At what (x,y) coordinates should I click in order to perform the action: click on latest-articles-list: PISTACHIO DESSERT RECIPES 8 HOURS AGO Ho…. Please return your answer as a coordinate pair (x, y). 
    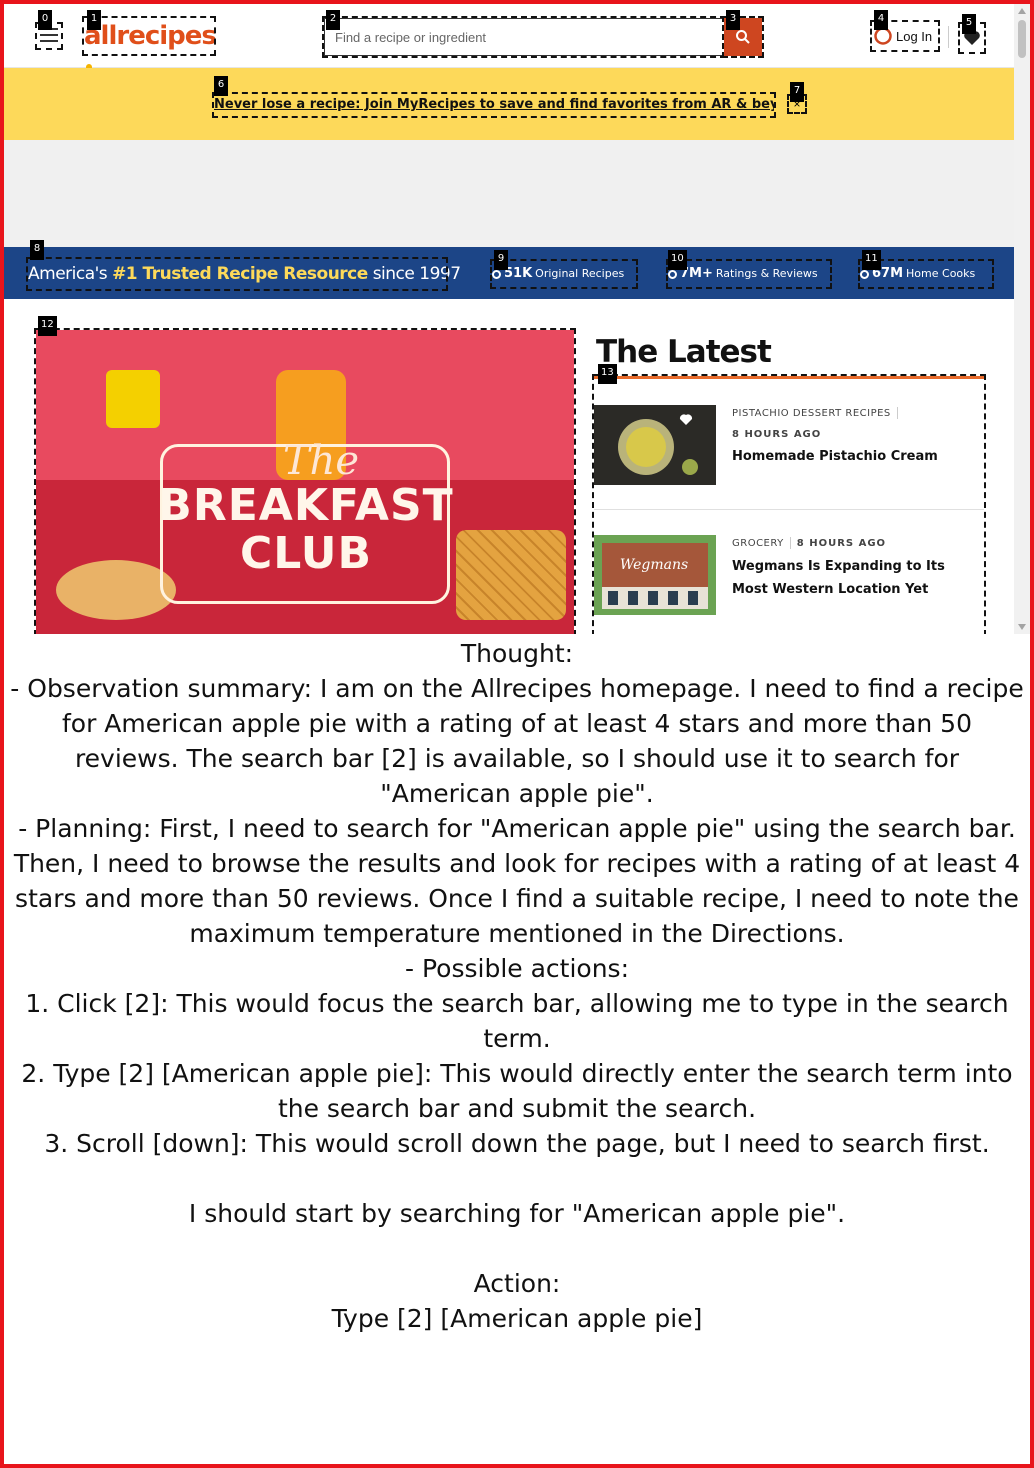
    Looking at the image, I should click on (789, 504).